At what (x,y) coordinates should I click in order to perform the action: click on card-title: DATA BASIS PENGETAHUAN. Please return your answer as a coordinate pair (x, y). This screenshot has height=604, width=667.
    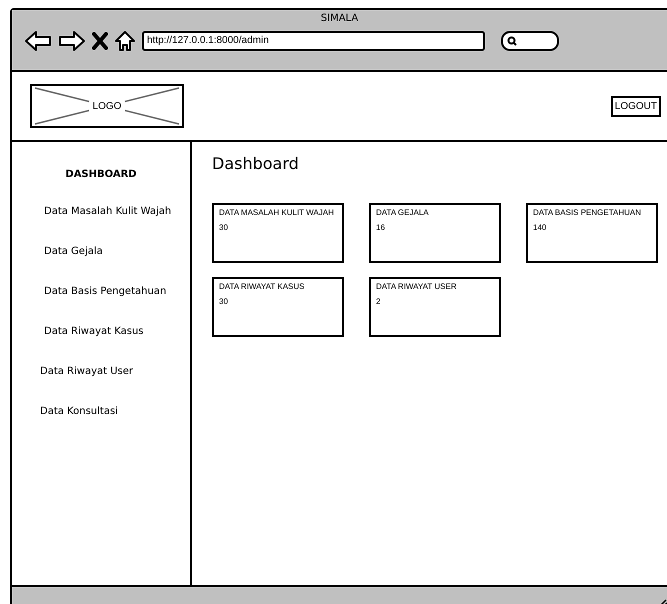
    Looking at the image, I should click on (587, 212).